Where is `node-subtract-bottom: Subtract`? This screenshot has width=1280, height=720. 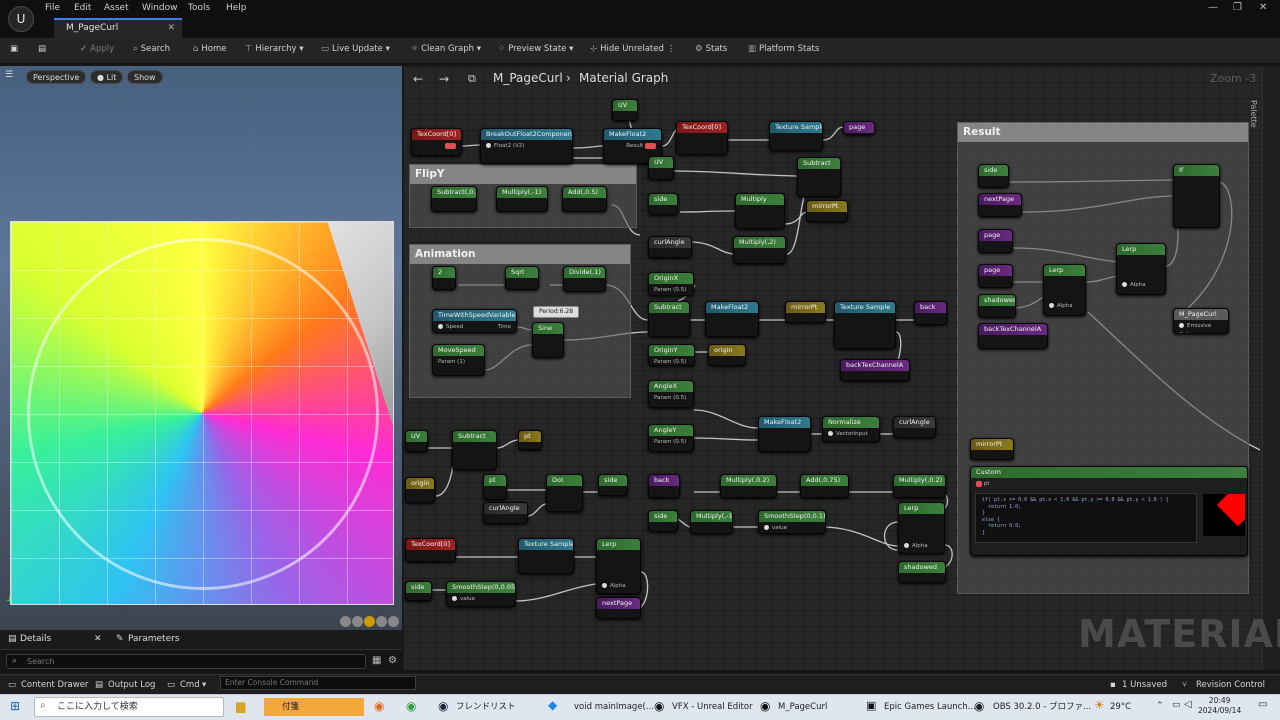
node-subtract-bottom: Subtract is located at coordinates (474, 450).